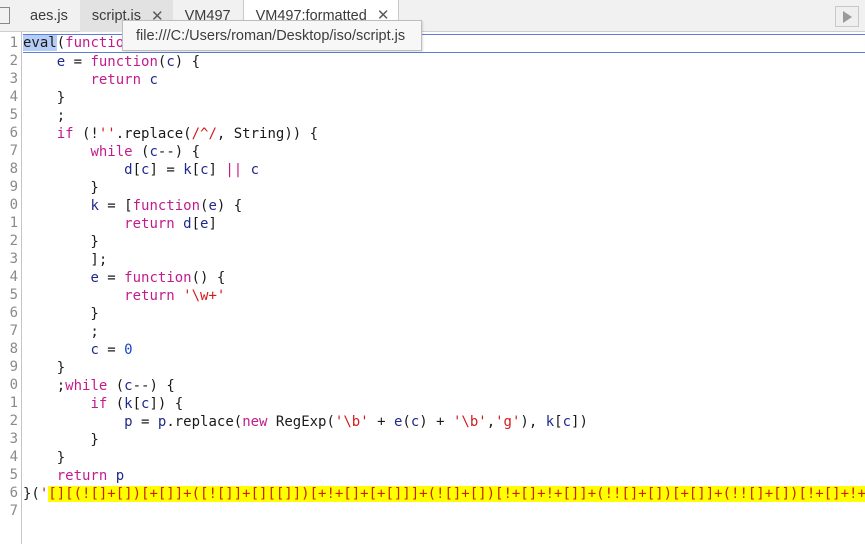 The width and height of the screenshot is (865, 544). I want to click on panel-icon, so click(5, 15).